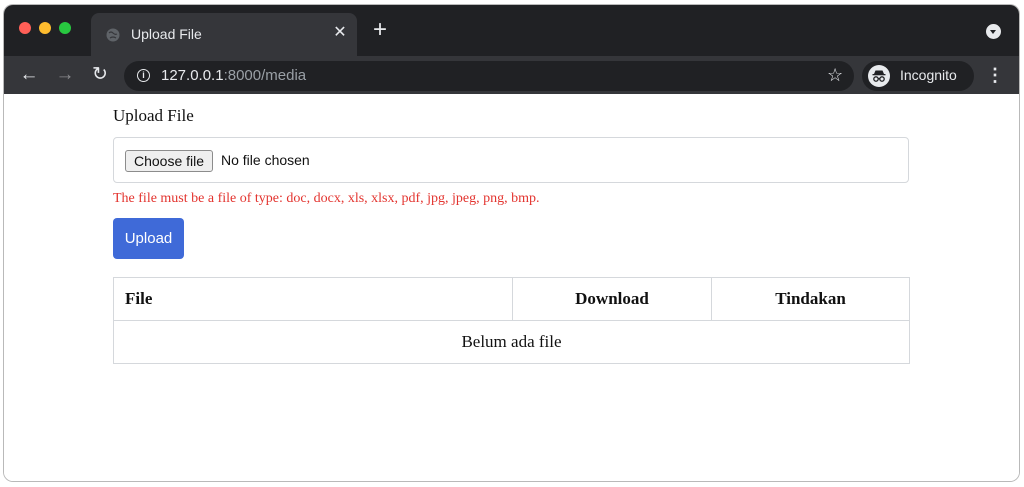 Image resolution: width=1024 pixels, height=487 pixels. What do you see at coordinates (340, 33) in the screenshot?
I see `close-tab-icon: ✕` at bounding box center [340, 33].